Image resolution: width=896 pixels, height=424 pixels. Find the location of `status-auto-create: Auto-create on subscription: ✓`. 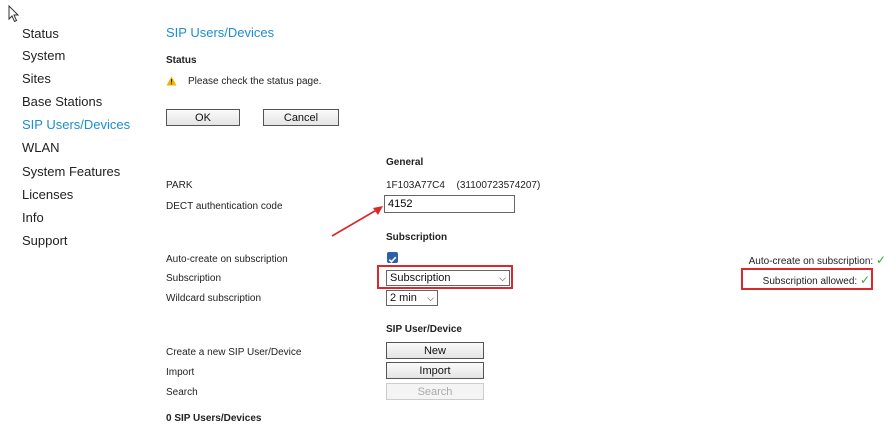

status-auto-create: Auto-create on subscription: ✓ is located at coordinates (817, 260).